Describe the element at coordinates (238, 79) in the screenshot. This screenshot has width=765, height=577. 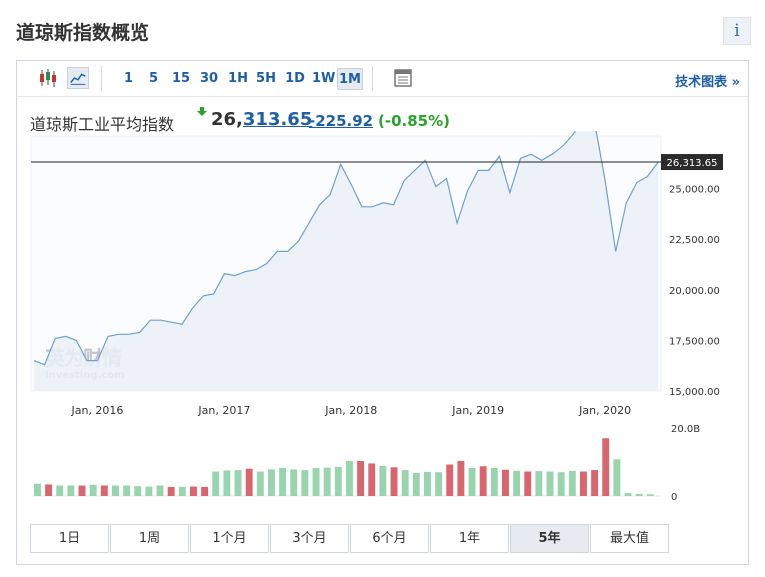
I see `interval-button-1h: 1H` at that location.